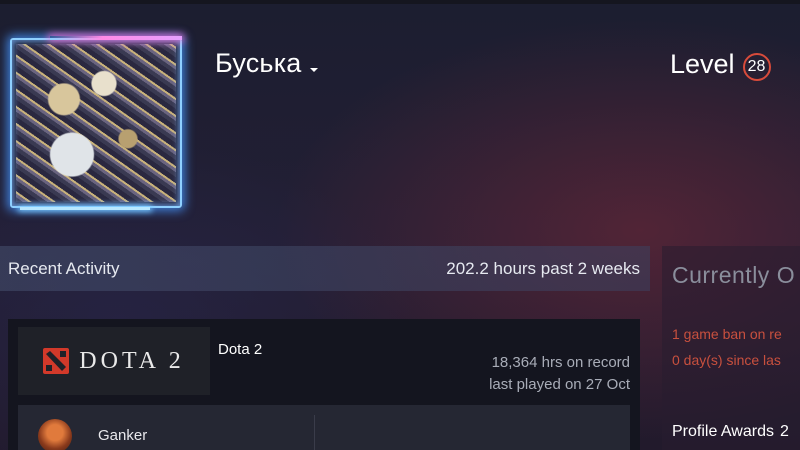 The height and width of the screenshot is (450, 800). What do you see at coordinates (726, 360) in the screenshot?
I see `days-since-ban-text: 0 day(s) since las` at bounding box center [726, 360].